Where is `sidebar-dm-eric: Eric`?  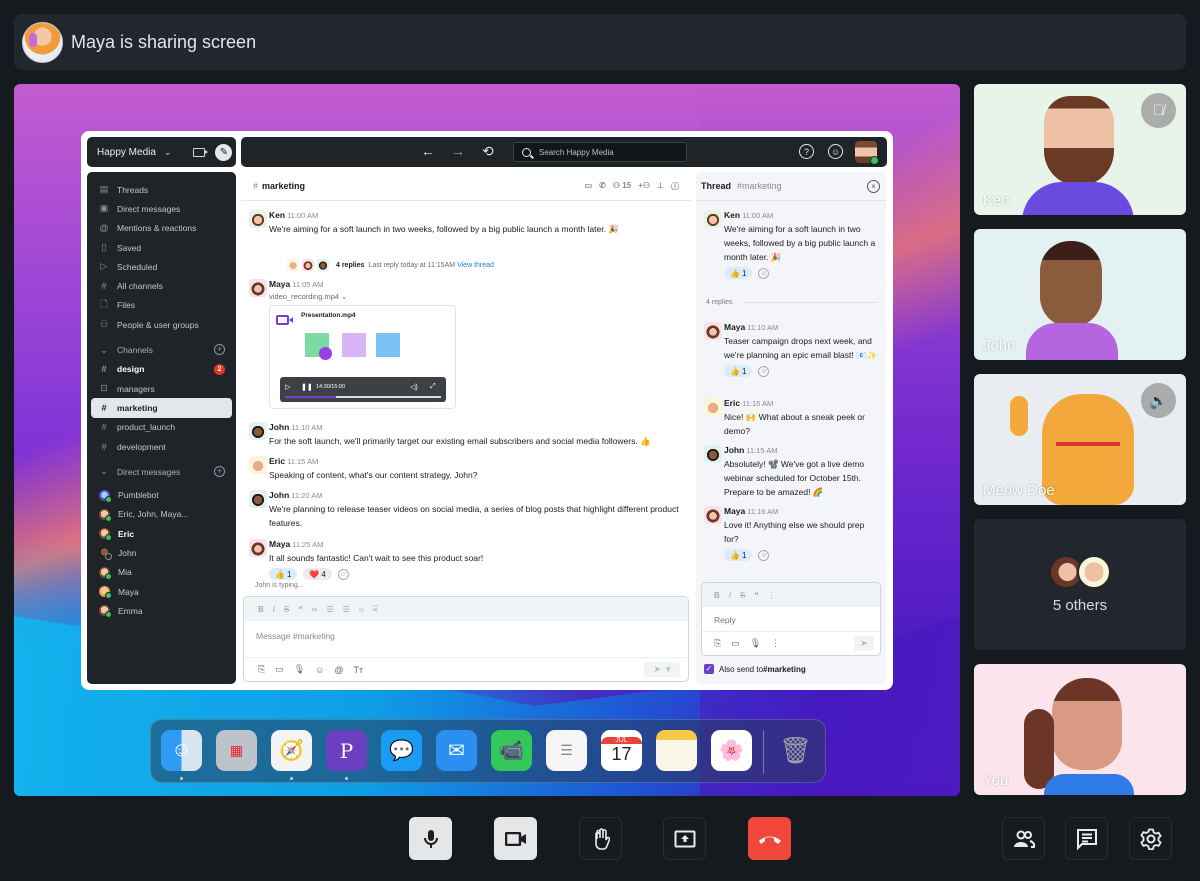 sidebar-dm-eric: Eric is located at coordinates (161, 533).